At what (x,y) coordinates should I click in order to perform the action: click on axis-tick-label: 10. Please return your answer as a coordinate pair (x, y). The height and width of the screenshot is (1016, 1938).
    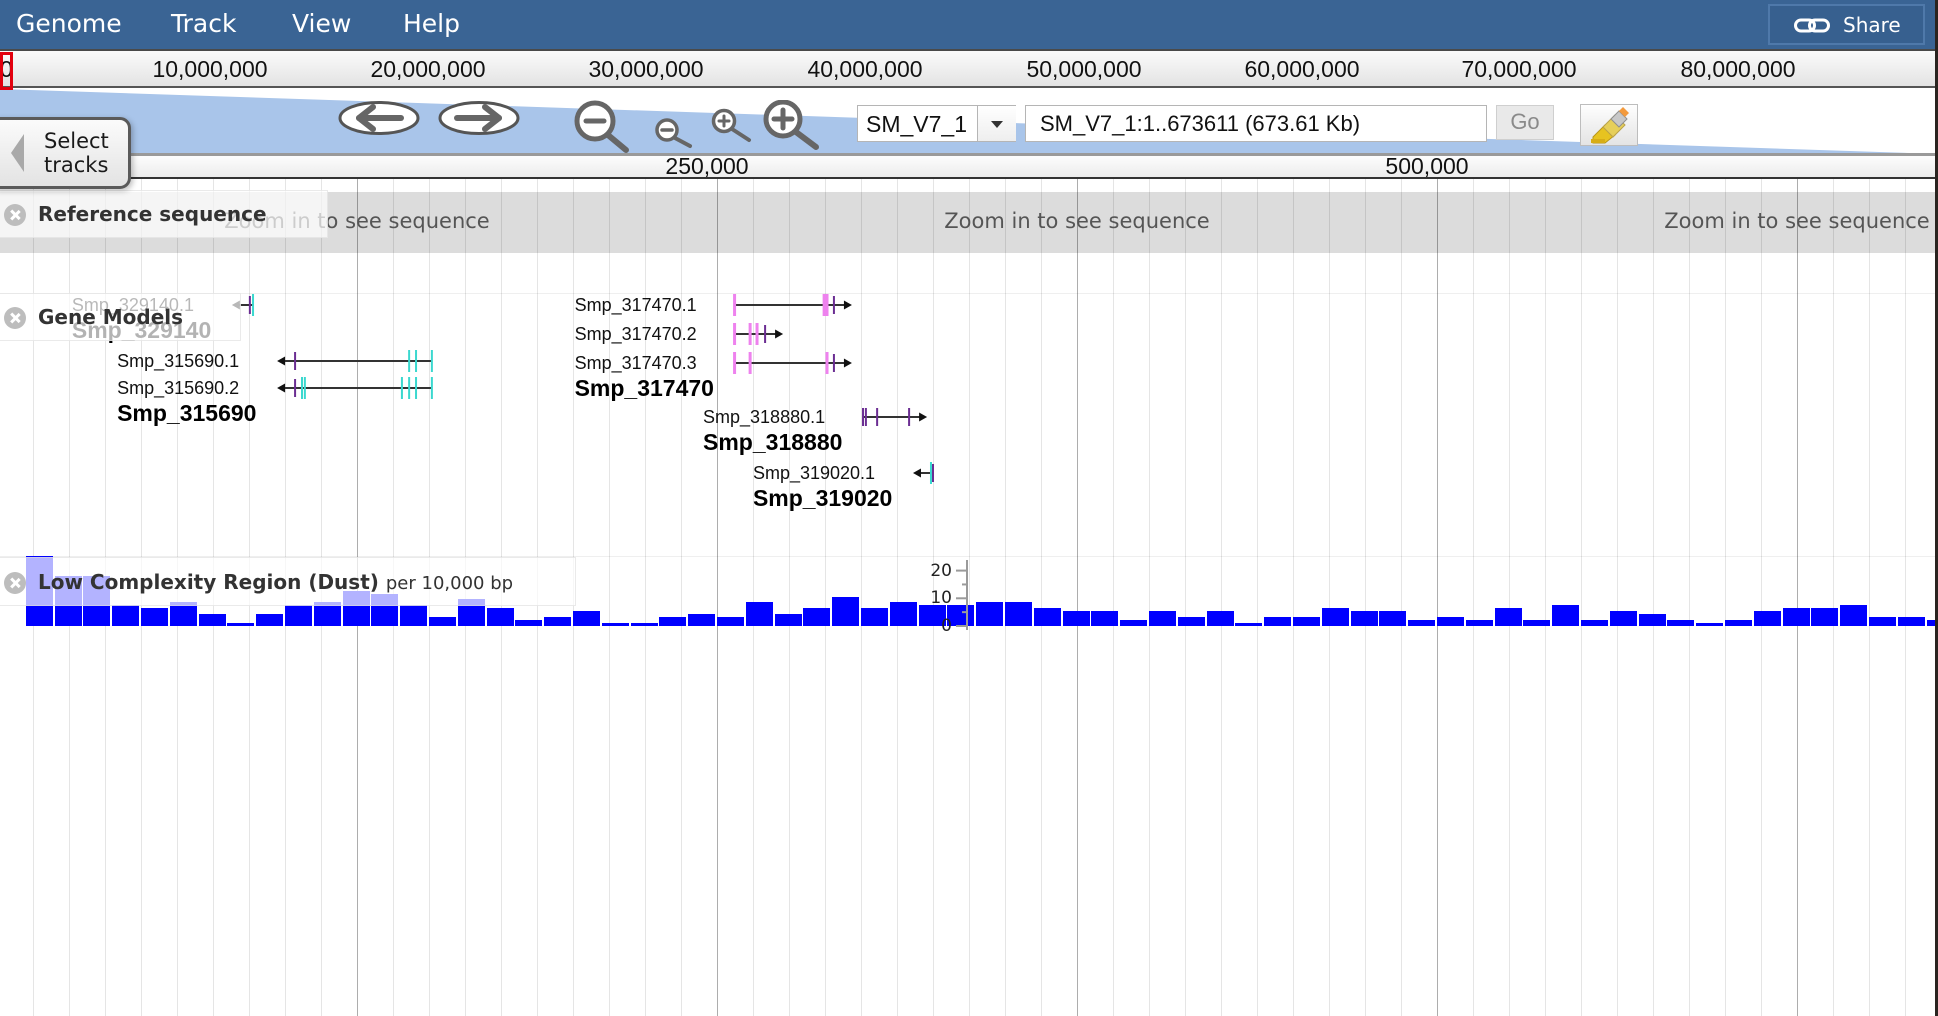
    Looking at the image, I should click on (941, 598).